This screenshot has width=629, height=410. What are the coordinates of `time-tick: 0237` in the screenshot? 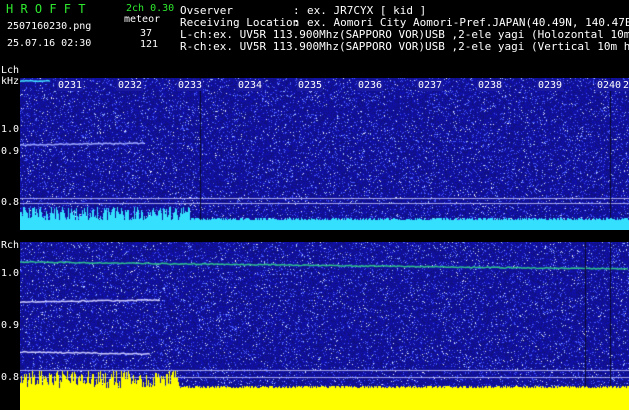 It's located at (430, 85).